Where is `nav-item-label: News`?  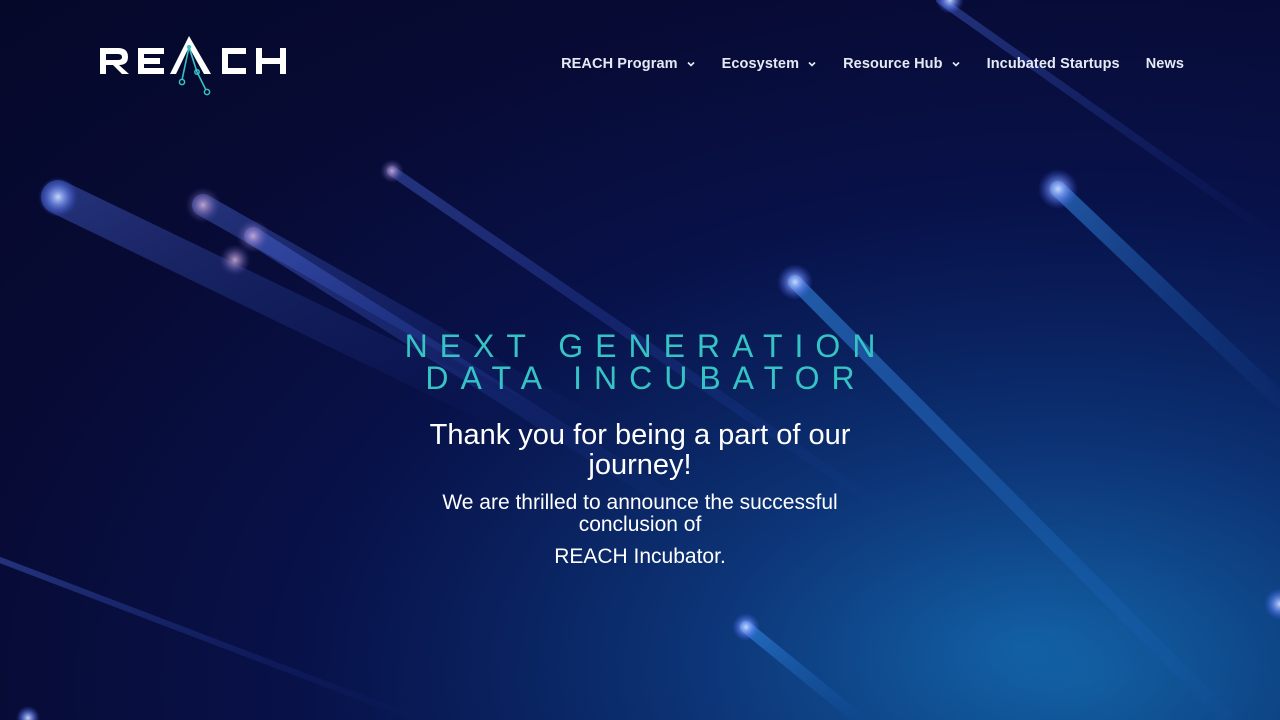
nav-item-label: News is located at coordinates (1164, 64).